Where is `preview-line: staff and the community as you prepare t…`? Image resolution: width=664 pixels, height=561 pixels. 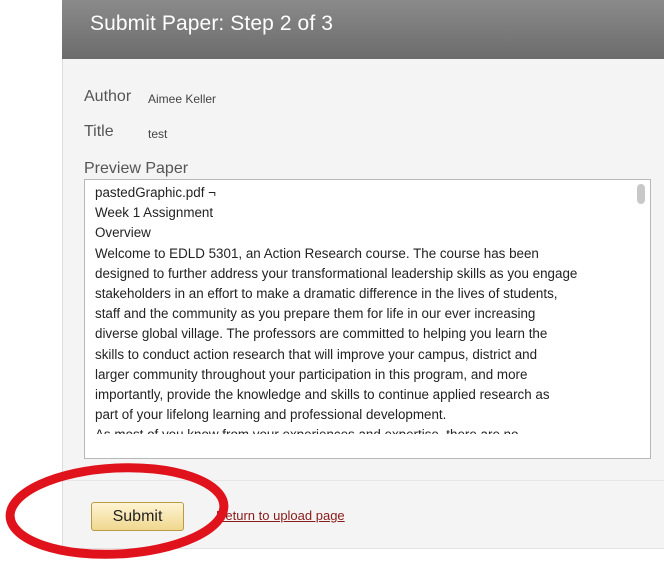 preview-line: staff and the community as you prepare t… is located at coordinates (315, 314).